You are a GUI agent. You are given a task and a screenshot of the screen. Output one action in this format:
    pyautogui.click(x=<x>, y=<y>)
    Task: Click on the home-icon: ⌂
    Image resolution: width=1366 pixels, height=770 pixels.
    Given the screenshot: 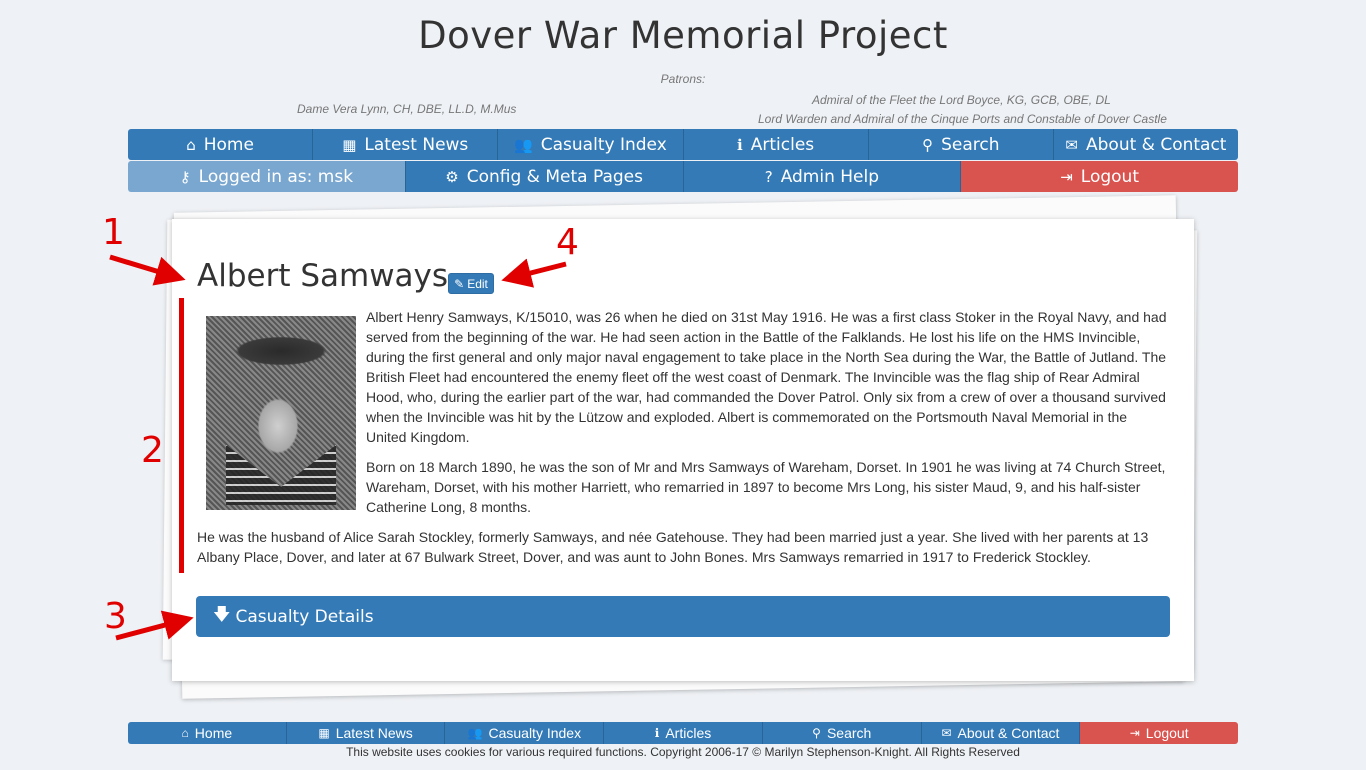 What is the action you would take?
    pyautogui.click(x=185, y=733)
    